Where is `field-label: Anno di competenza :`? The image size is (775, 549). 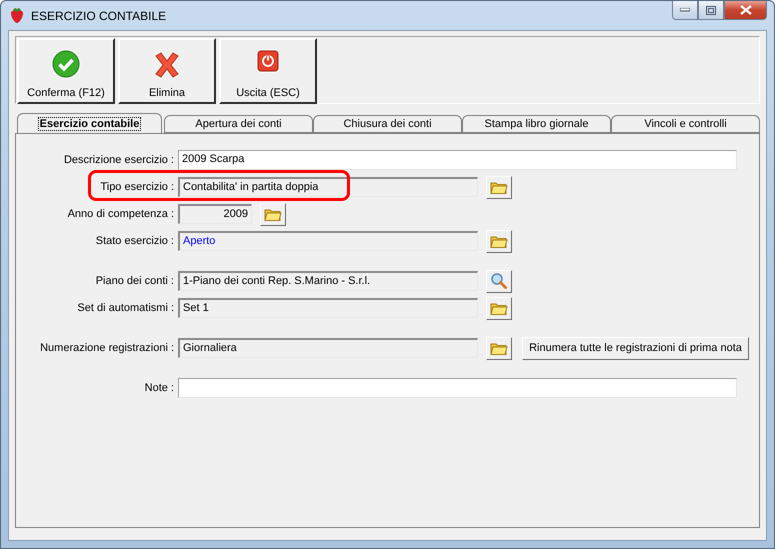 field-label: Anno di competenza : is located at coordinates (120, 214).